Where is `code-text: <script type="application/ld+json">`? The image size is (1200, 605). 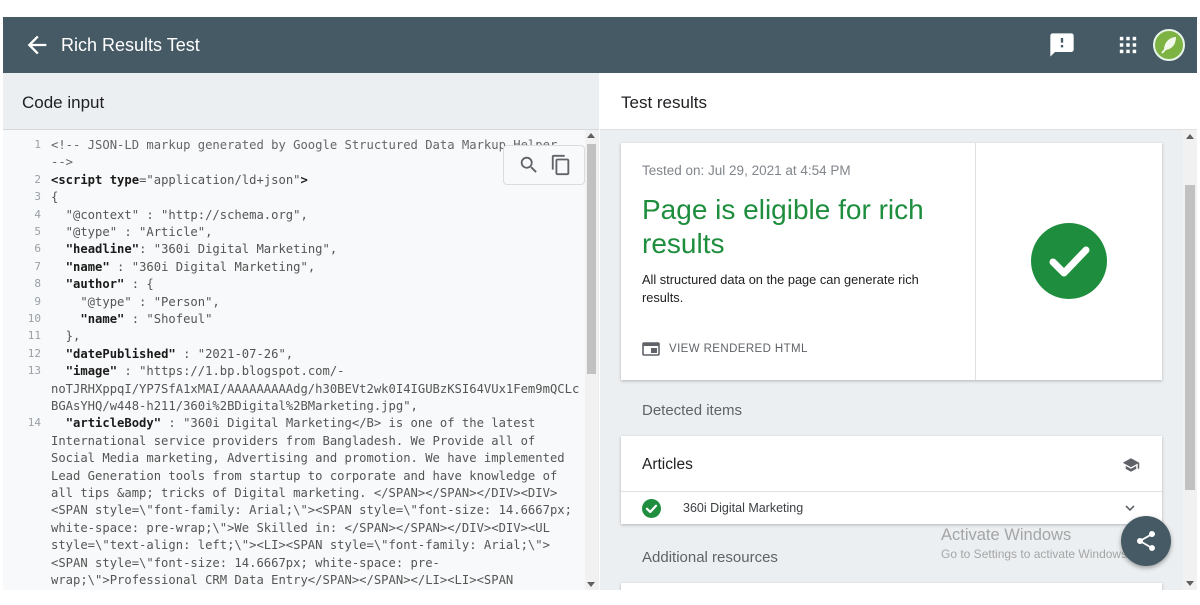 code-text: <script type="application/ld+json"> is located at coordinates (179, 179).